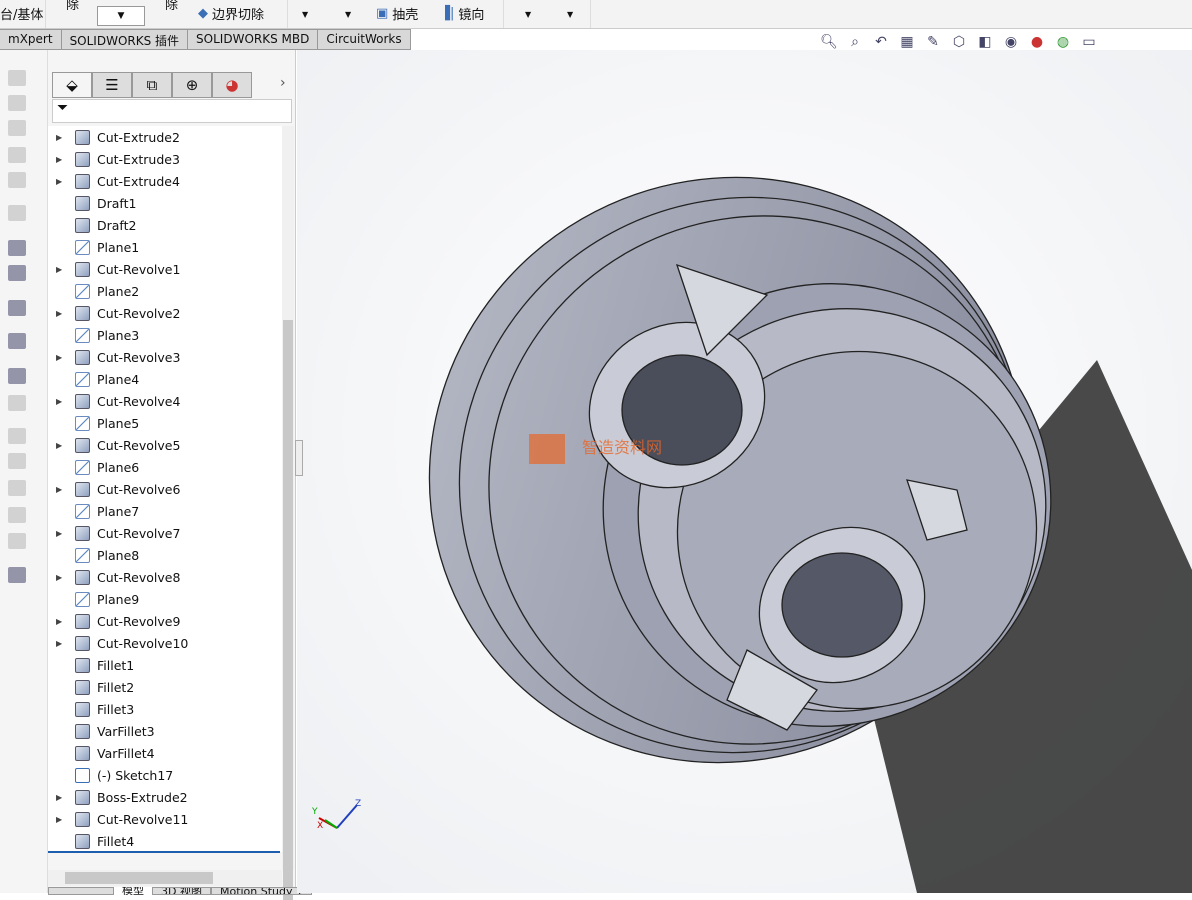 This screenshot has height=900, width=1192. Describe the element at coordinates (231, 13) in the screenshot. I see `boundary-cut-button: ◆ 边界切除` at that location.